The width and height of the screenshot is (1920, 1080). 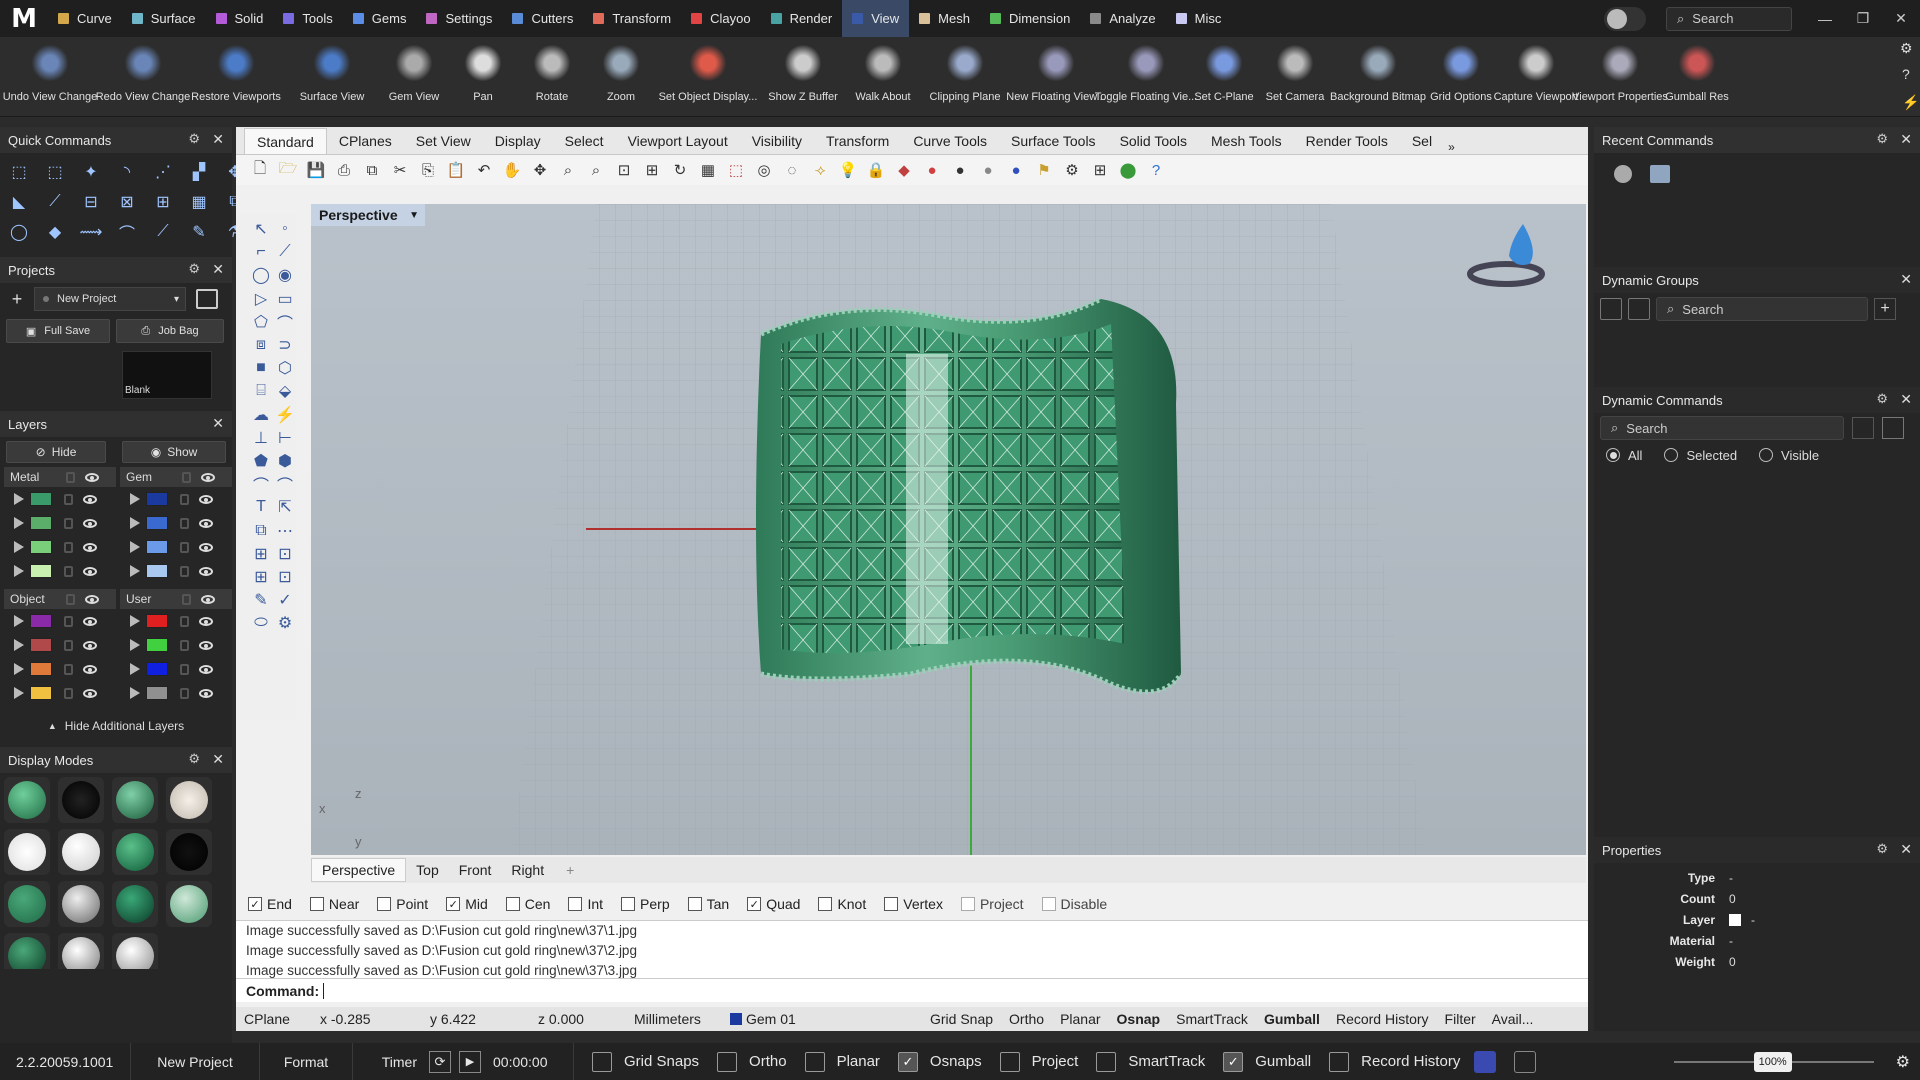 I want to click on menu-render: Render, so click(x=802, y=18).